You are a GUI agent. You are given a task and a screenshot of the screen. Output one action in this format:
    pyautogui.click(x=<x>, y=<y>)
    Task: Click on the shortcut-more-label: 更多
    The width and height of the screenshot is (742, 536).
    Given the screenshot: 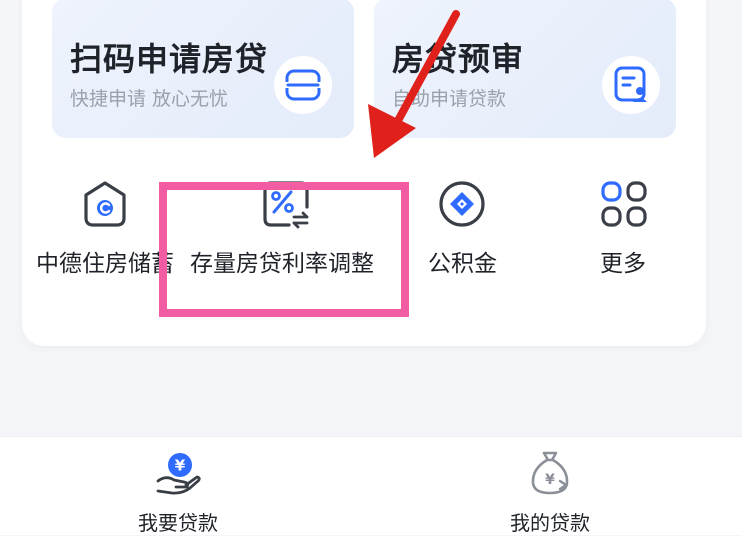 What is the action you would take?
    pyautogui.click(x=623, y=264)
    